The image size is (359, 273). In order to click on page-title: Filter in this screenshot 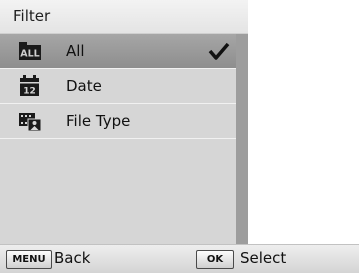, I will do `click(32, 16)`.